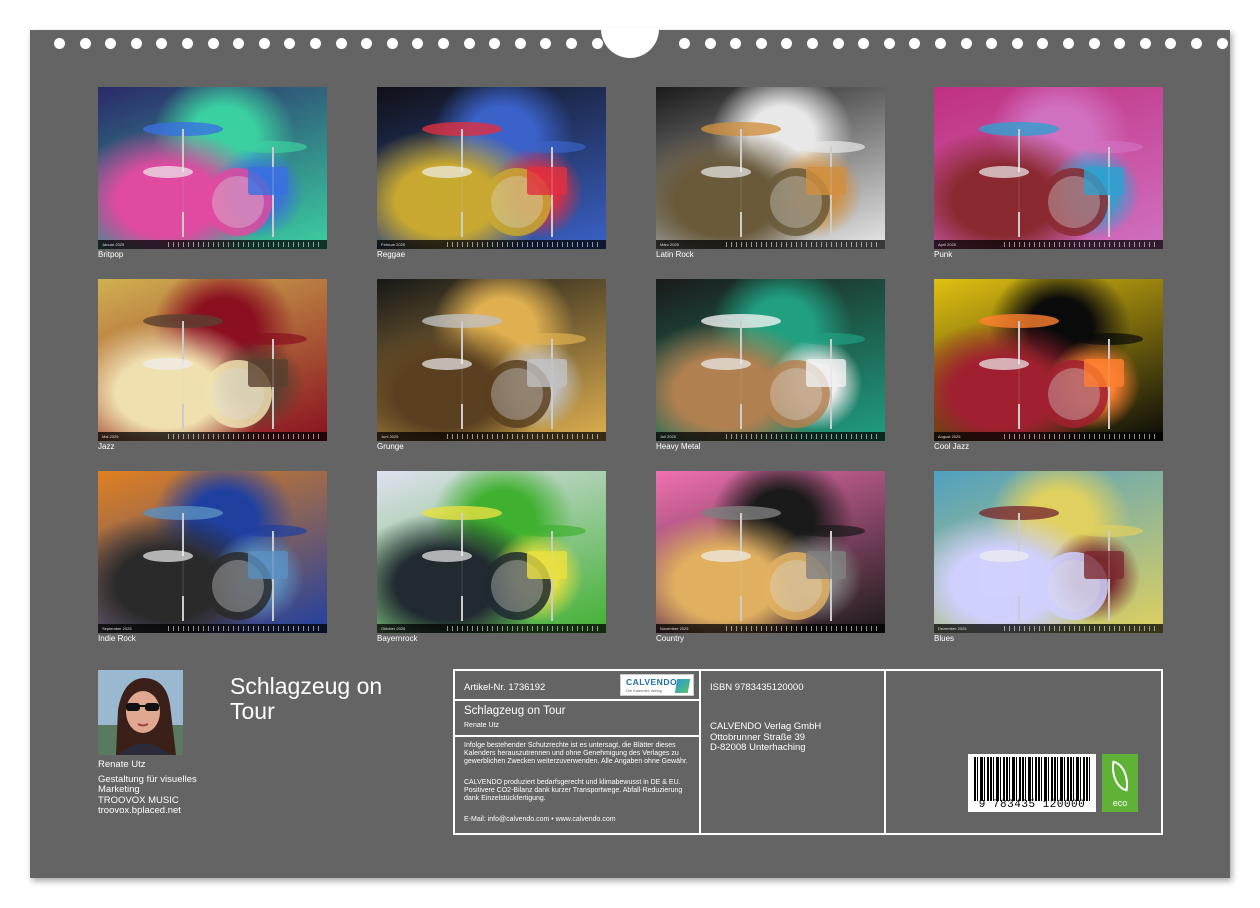 This screenshot has width=1260, height=908. Describe the element at coordinates (212, 552) in the screenshot. I see `month-photo: September 2025` at that location.